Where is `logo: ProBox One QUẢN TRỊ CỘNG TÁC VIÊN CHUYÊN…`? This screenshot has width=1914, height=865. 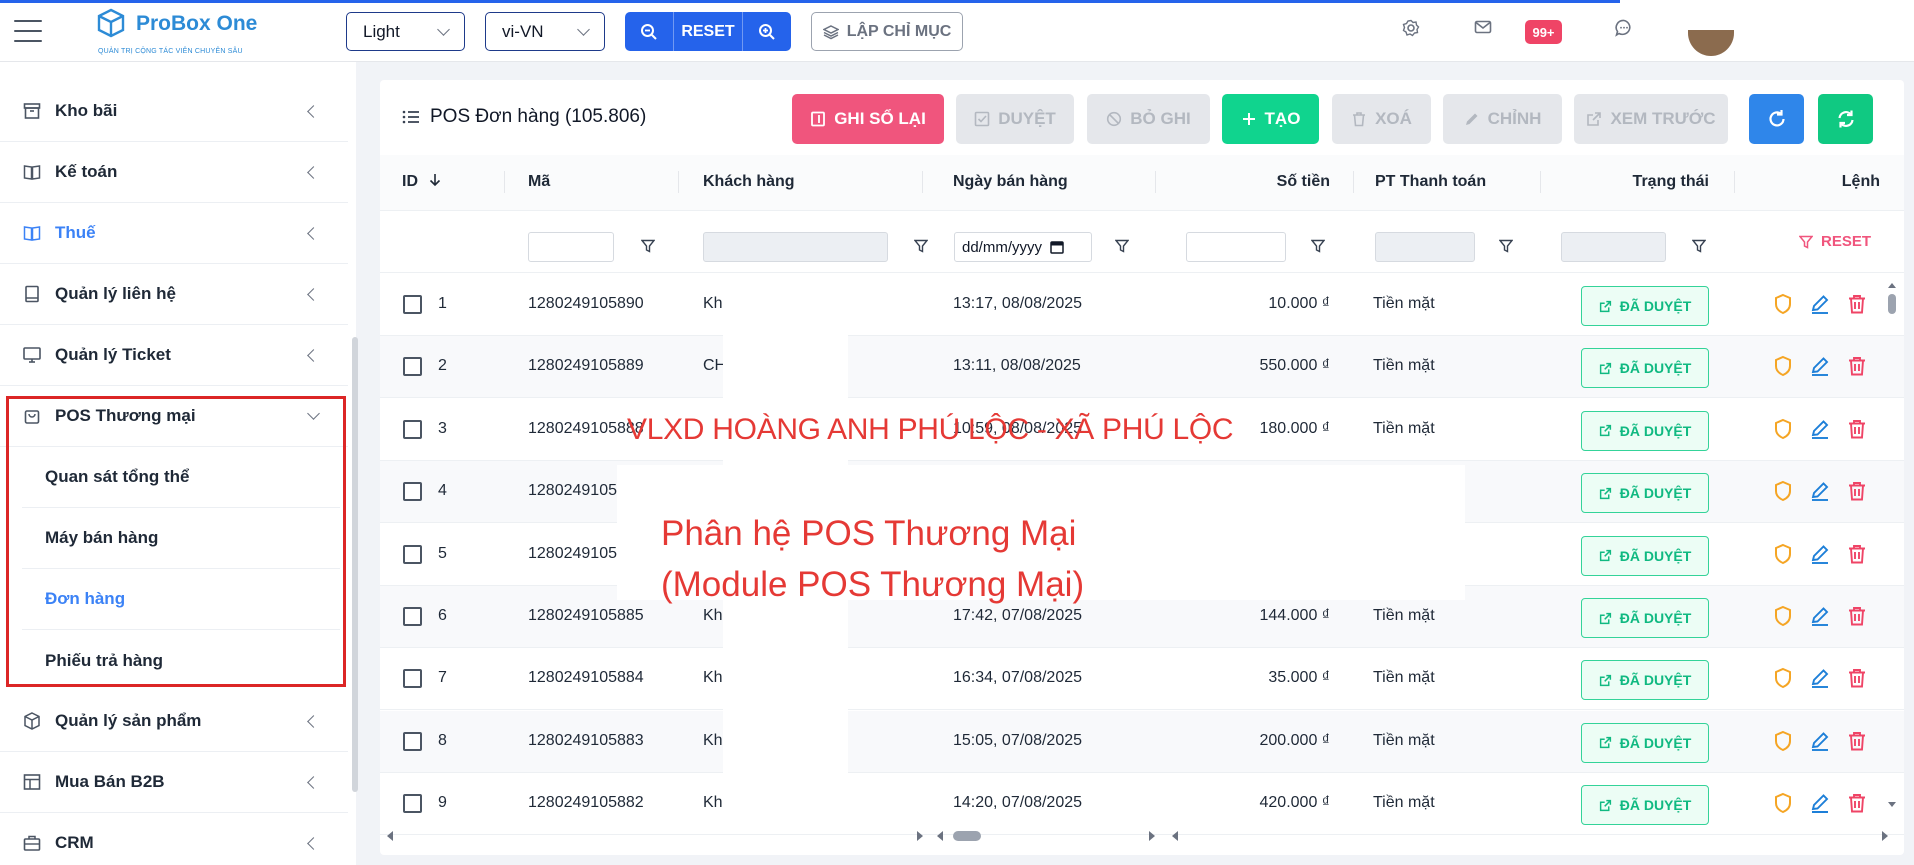 logo: ProBox One QUẢN TRỊ CỘNG TÁC VIÊN CHUYÊN… is located at coordinates (176, 32).